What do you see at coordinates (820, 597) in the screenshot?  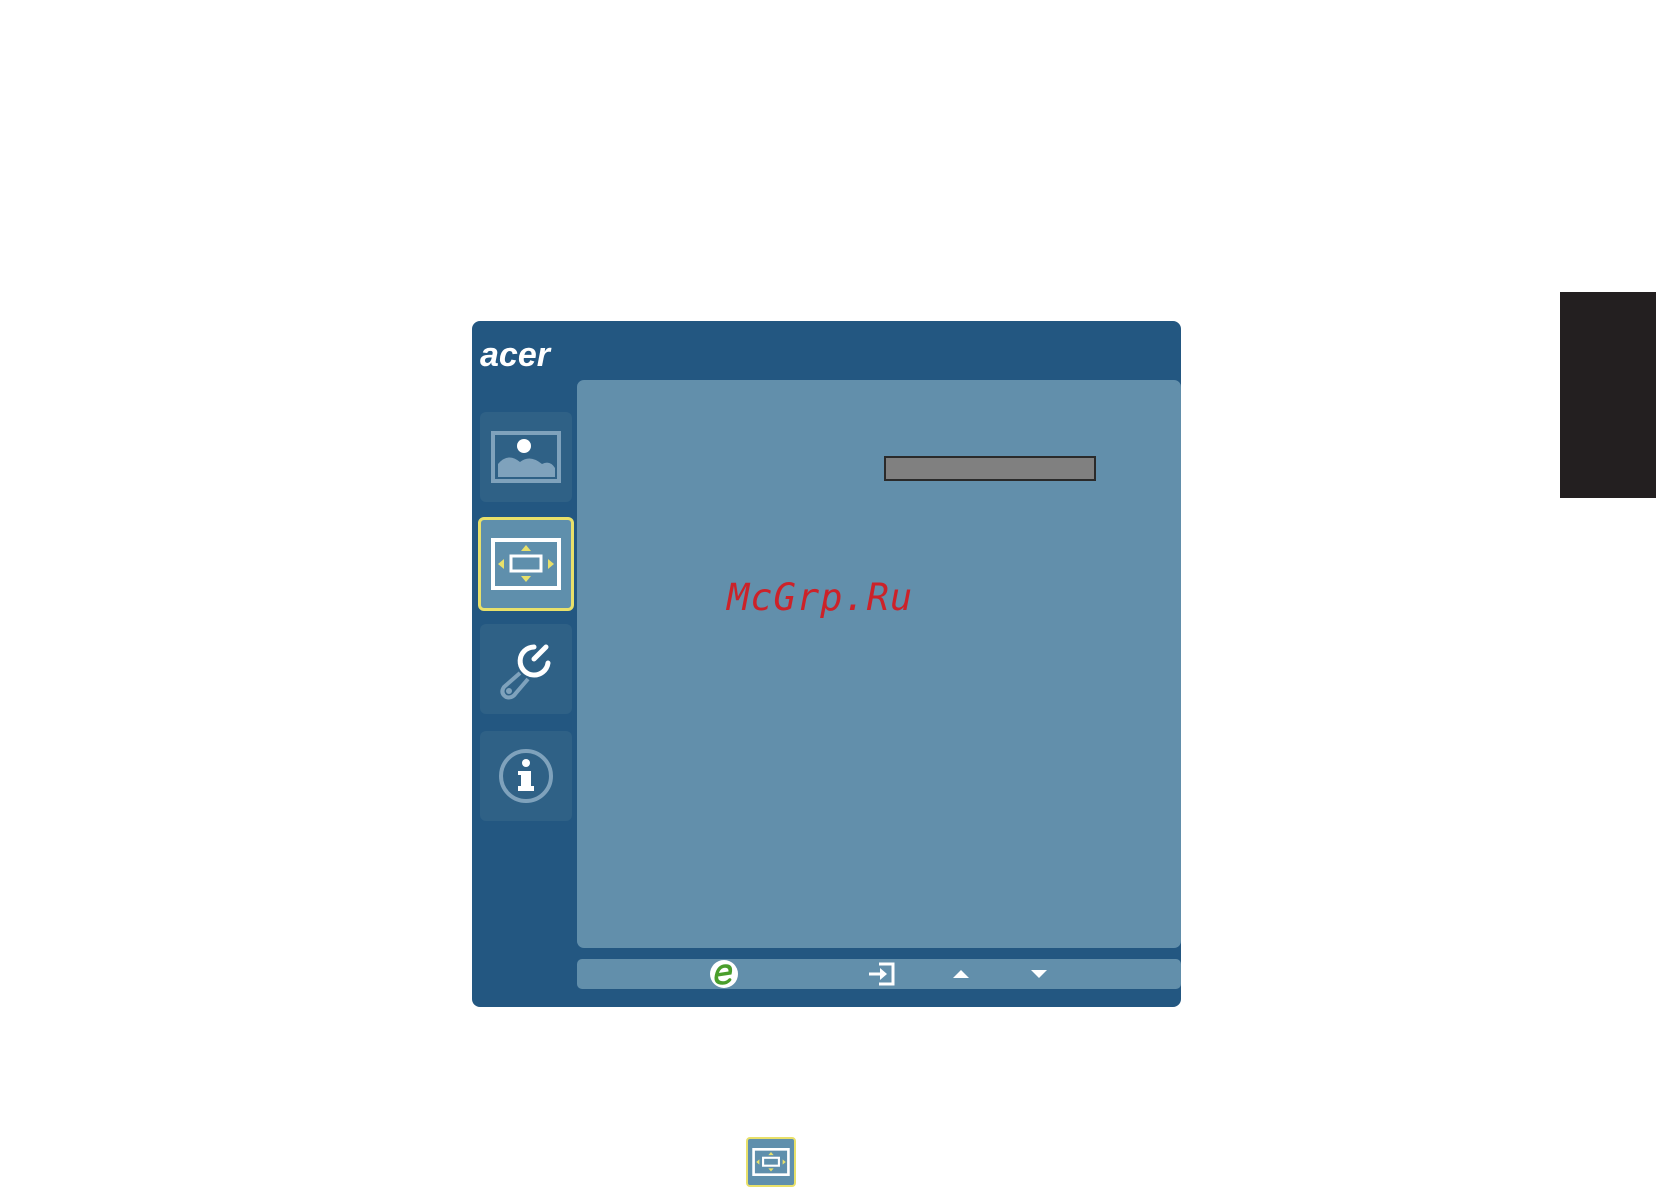 I see `watermark-text: McGrp.Ru` at bounding box center [820, 597].